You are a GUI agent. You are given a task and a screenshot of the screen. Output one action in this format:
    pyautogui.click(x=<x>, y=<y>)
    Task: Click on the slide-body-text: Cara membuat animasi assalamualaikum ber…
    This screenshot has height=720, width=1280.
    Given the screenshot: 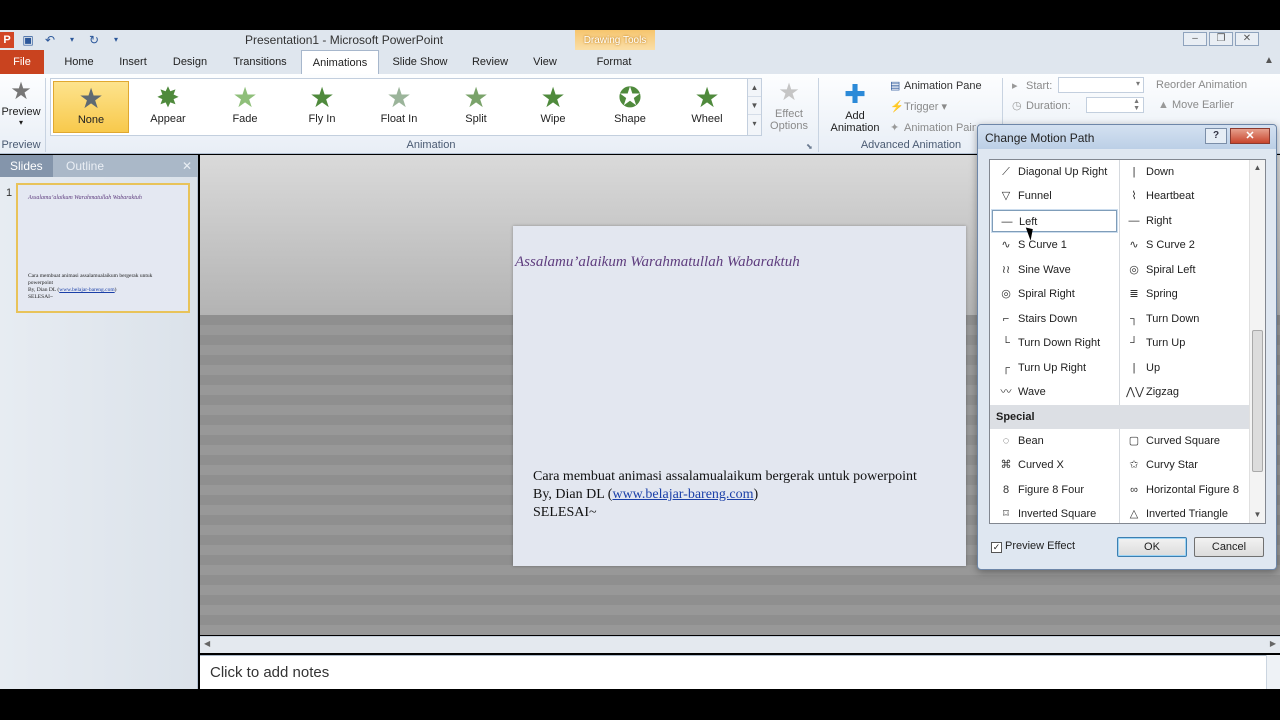 What is the action you would take?
    pyautogui.click(x=738, y=495)
    